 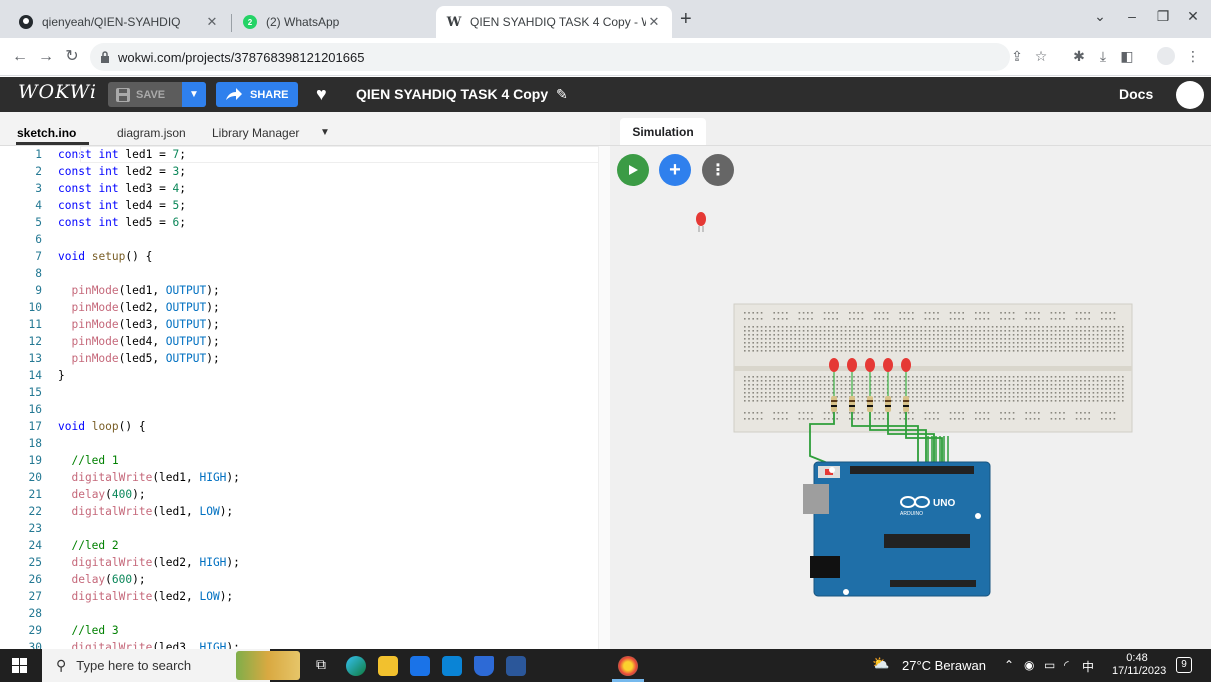 What do you see at coordinates (300, 409) in the screenshot?
I see `code-line: 16` at bounding box center [300, 409].